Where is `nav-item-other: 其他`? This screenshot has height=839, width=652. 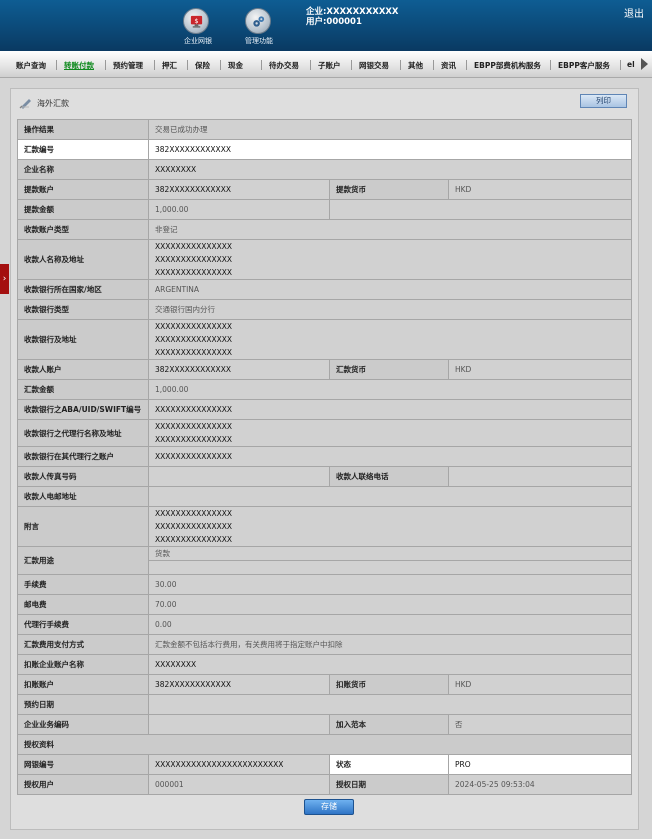
nav-item-other: 其他 is located at coordinates (415, 65).